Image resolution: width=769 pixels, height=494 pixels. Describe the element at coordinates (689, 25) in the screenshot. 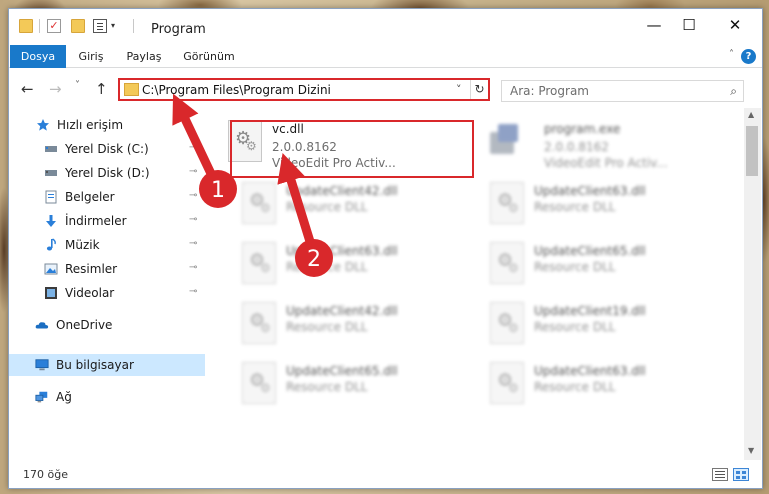

I see `maximize-button: ☐` at that location.